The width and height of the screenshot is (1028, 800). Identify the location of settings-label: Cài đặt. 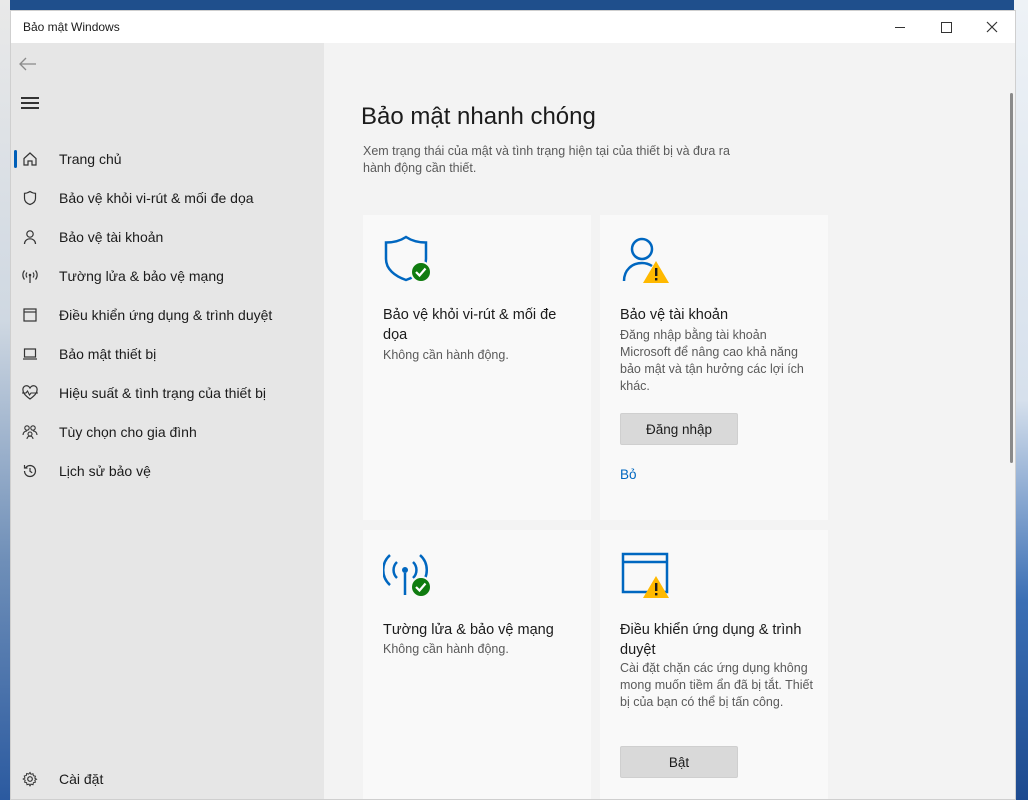
(81, 779).